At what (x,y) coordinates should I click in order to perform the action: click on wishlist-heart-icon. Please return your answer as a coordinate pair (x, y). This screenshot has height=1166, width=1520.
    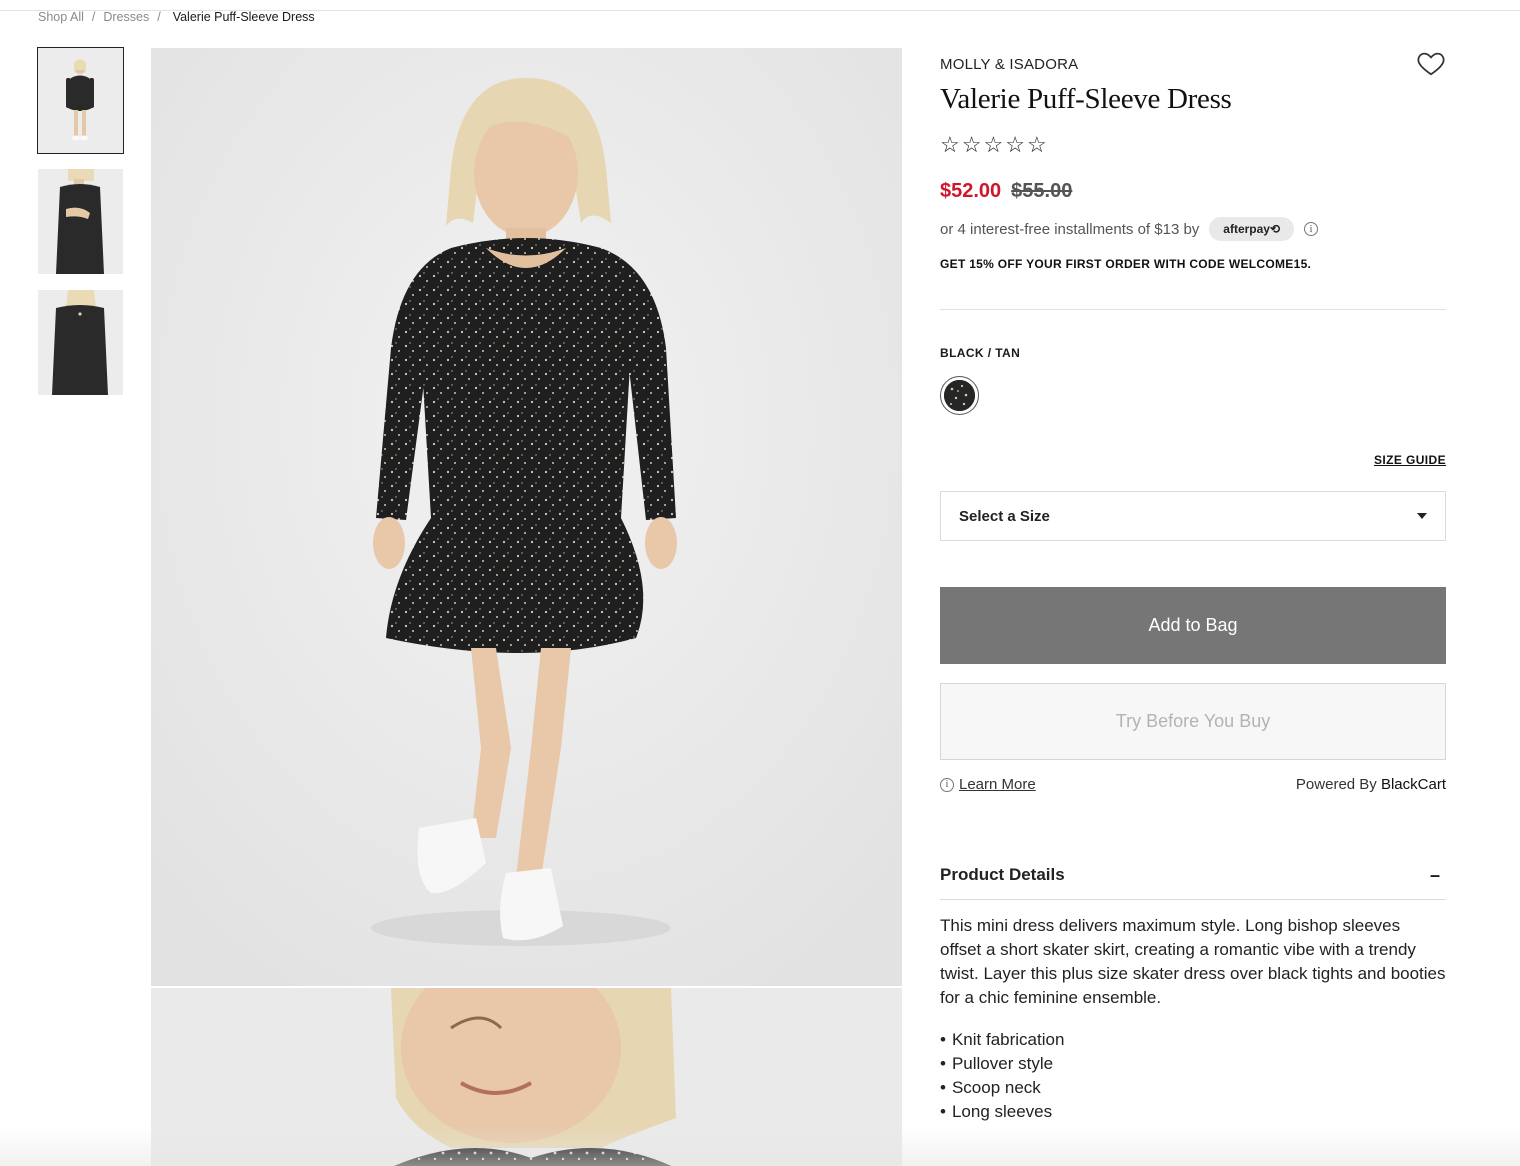
    Looking at the image, I should click on (1431, 63).